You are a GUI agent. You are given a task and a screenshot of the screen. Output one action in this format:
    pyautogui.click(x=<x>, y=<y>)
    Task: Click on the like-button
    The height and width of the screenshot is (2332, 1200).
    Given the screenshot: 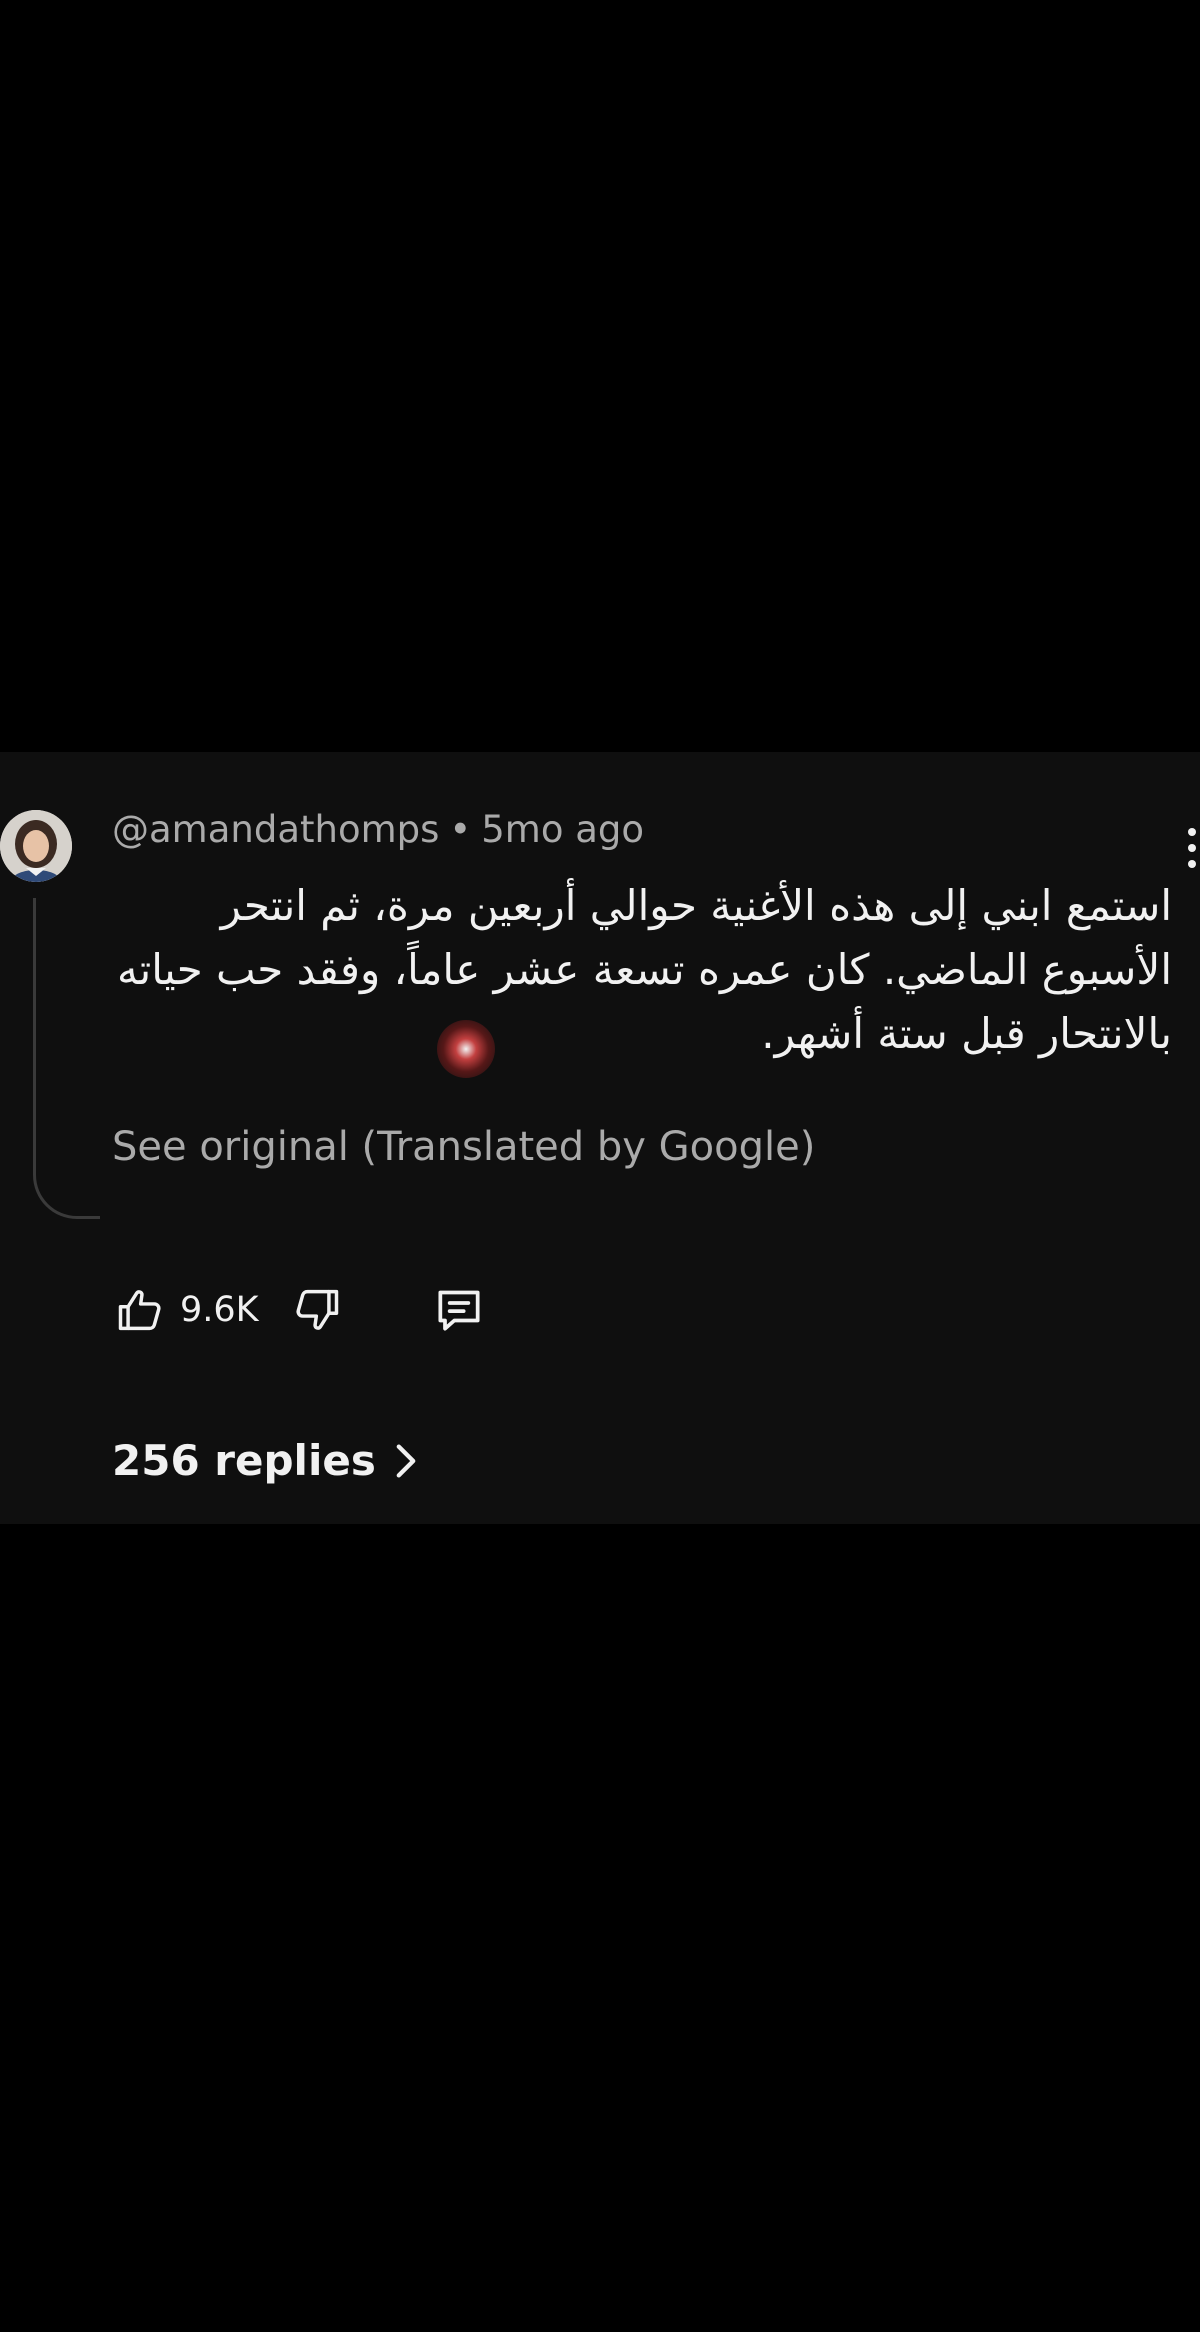 What is the action you would take?
    pyautogui.click(x=140, y=1310)
    